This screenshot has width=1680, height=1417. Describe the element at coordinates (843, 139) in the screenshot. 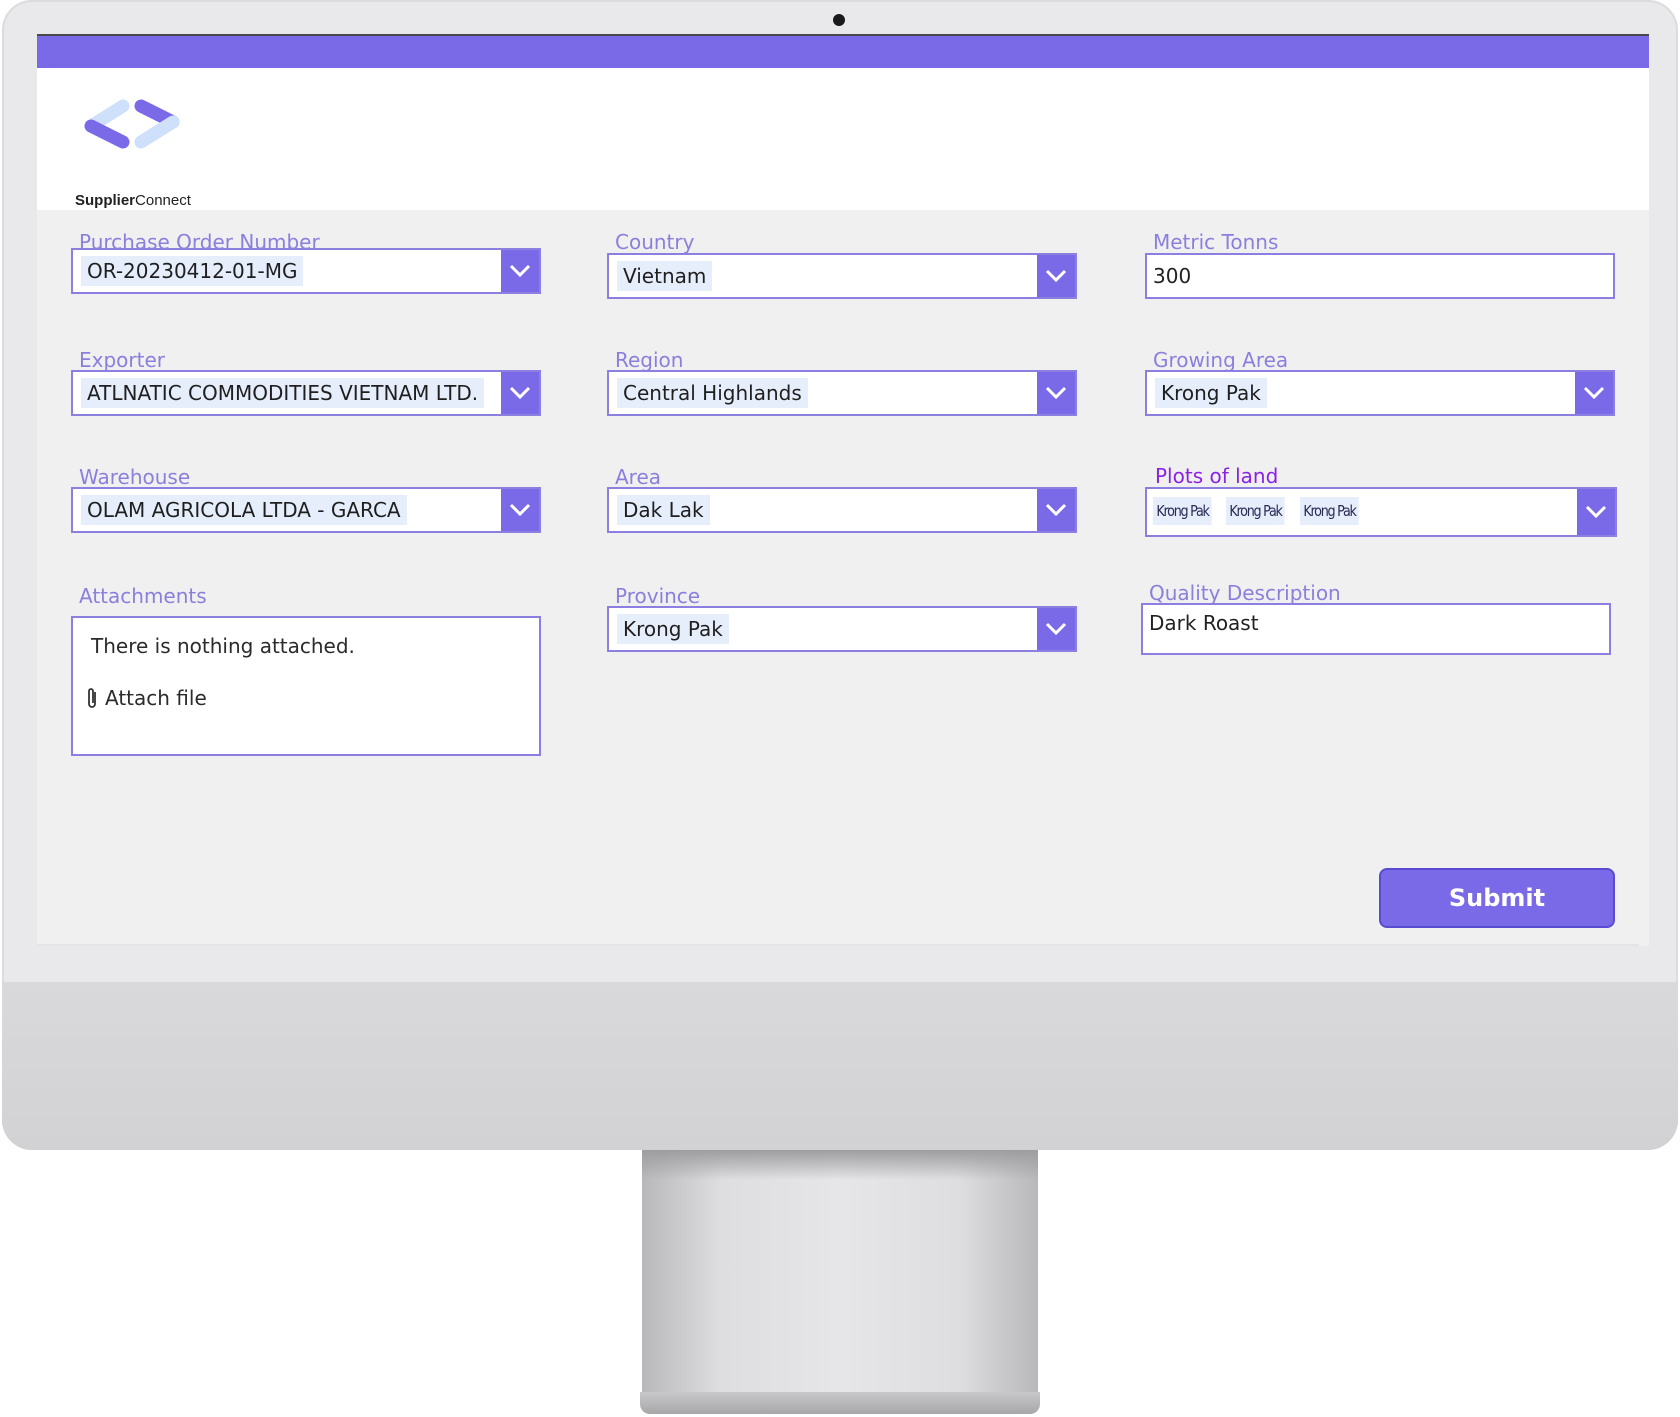

I see `app-header: SupplierConnect` at that location.